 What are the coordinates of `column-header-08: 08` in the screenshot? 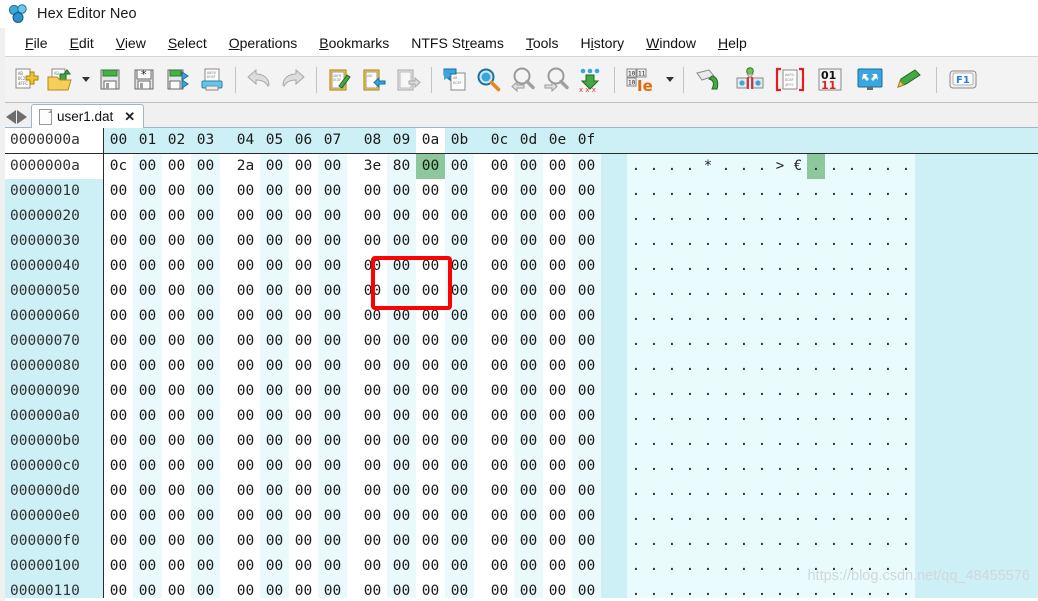 It's located at (372, 140).